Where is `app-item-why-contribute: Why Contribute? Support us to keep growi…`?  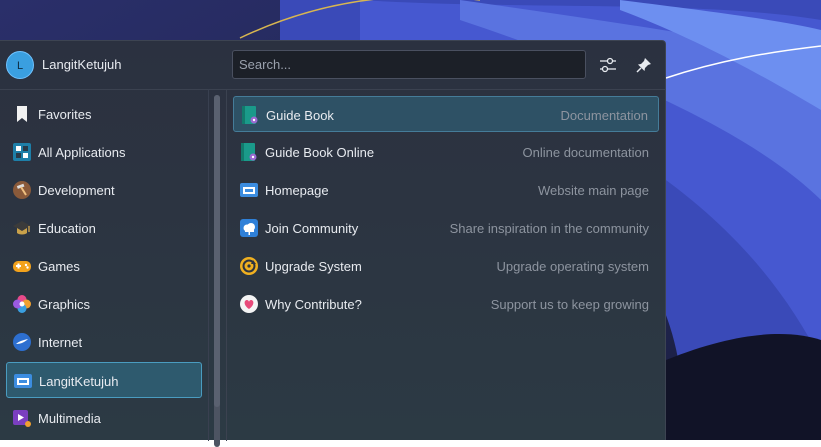
app-item-why-contribute: Why Contribute? Support us to keep growi… is located at coordinates (446, 304).